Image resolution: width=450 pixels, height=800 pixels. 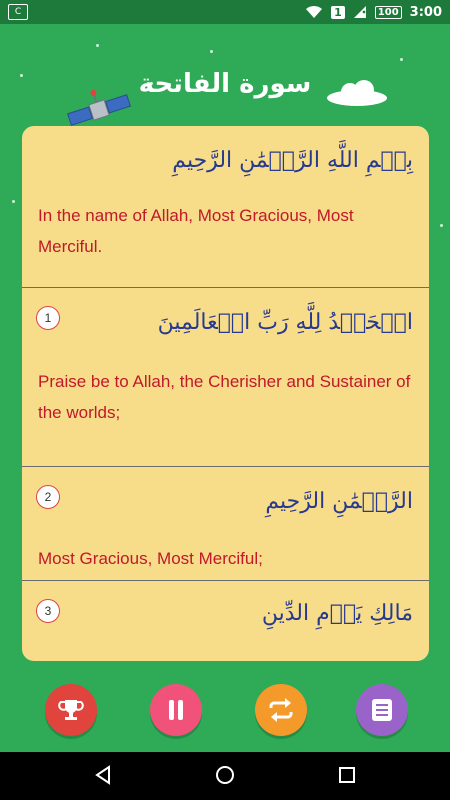 I want to click on navigation-bar, so click(x=225, y=776).